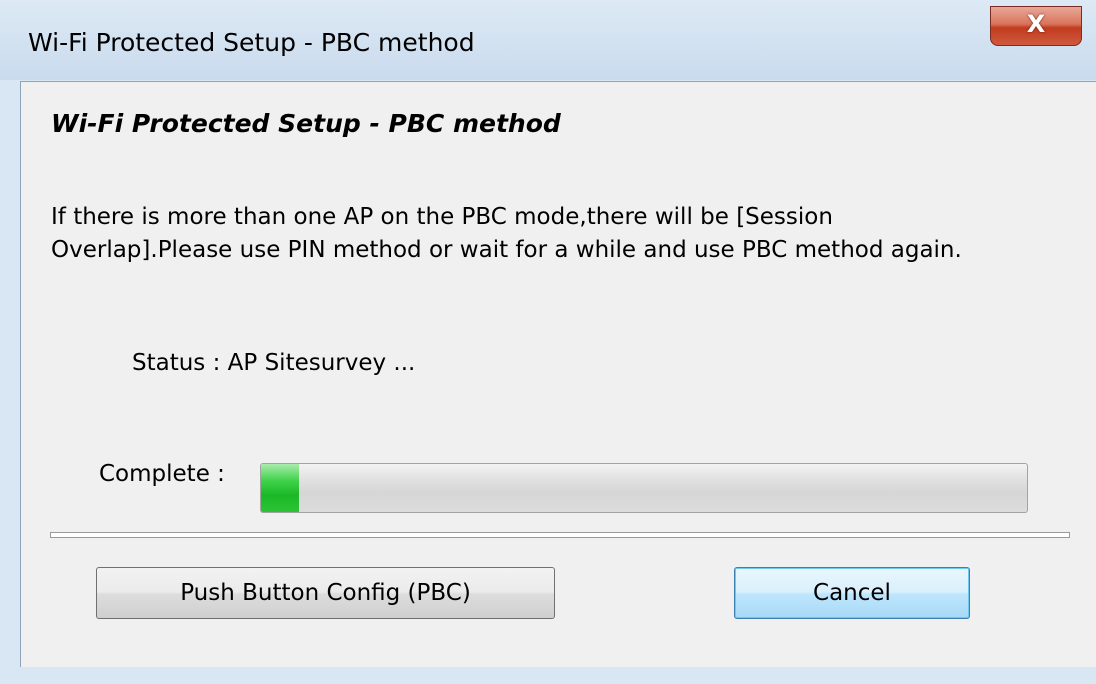 The height and width of the screenshot is (684, 1096). What do you see at coordinates (306, 123) in the screenshot?
I see `dialog-heading: Wi-Fi Protected Setup - PBC method` at bounding box center [306, 123].